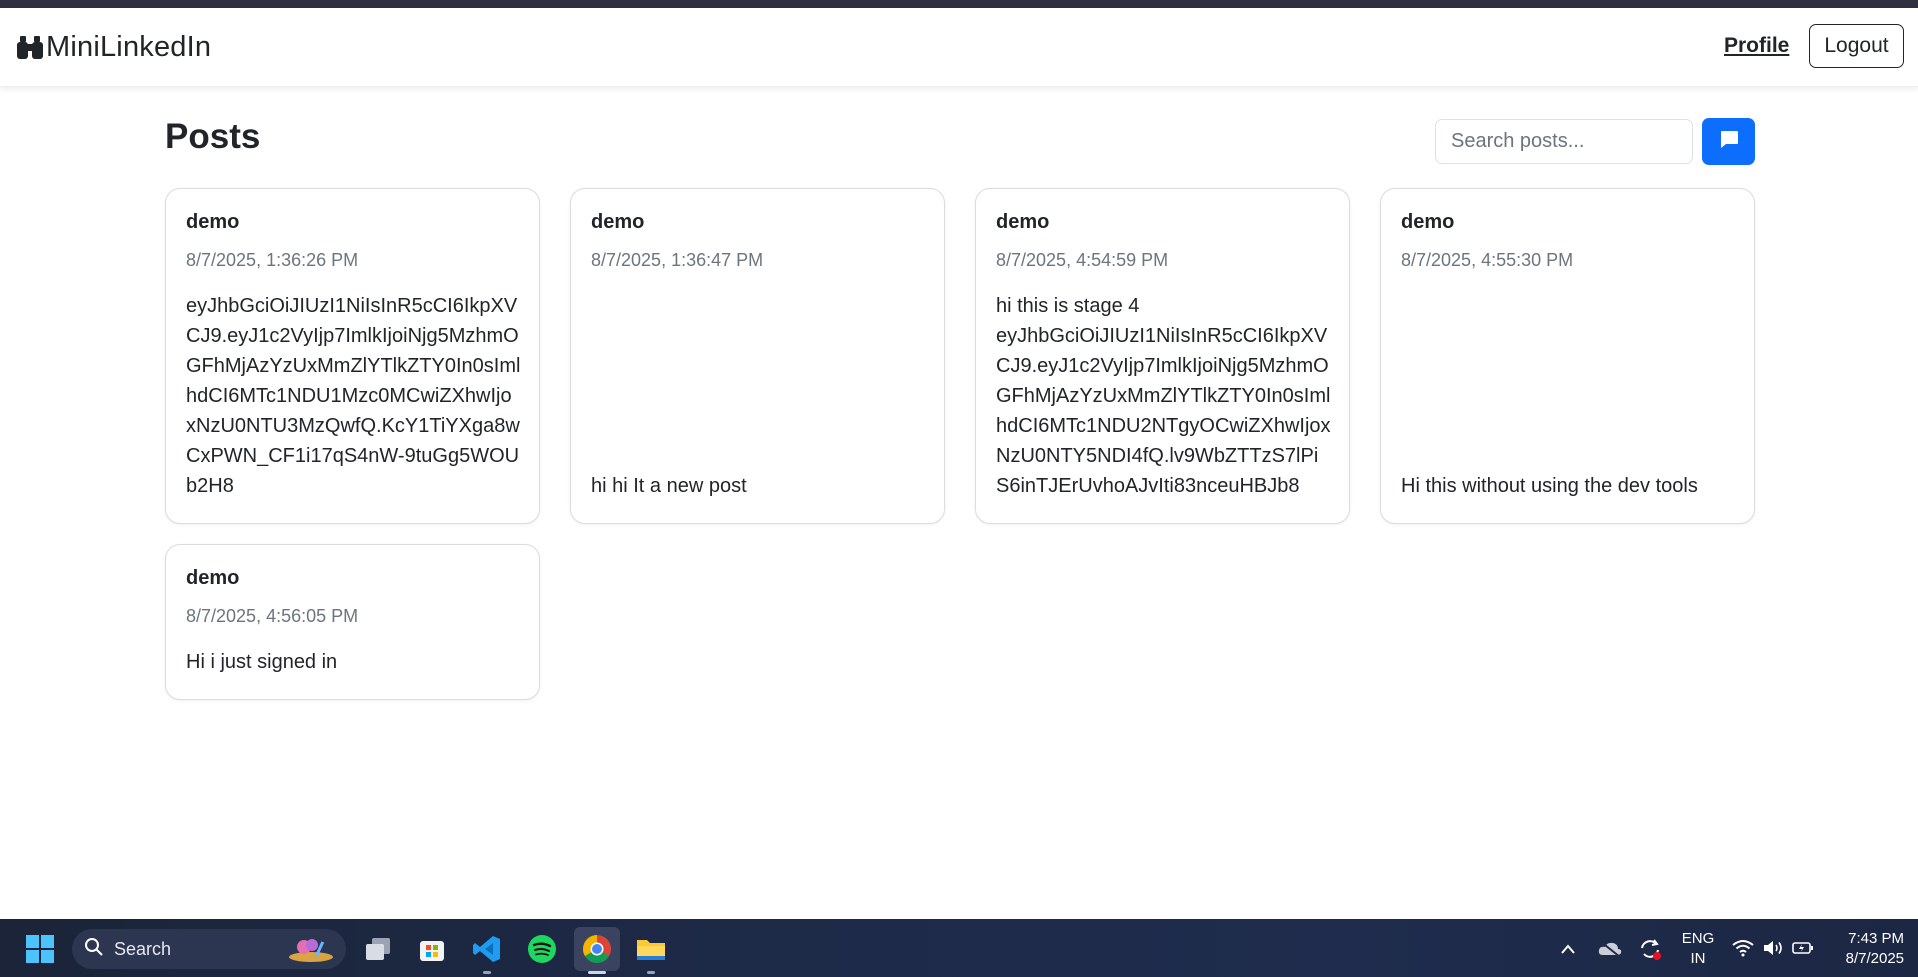 Image resolution: width=1918 pixels, height=977 pixels. I want to click on task-view-icon, so click(378, 949).